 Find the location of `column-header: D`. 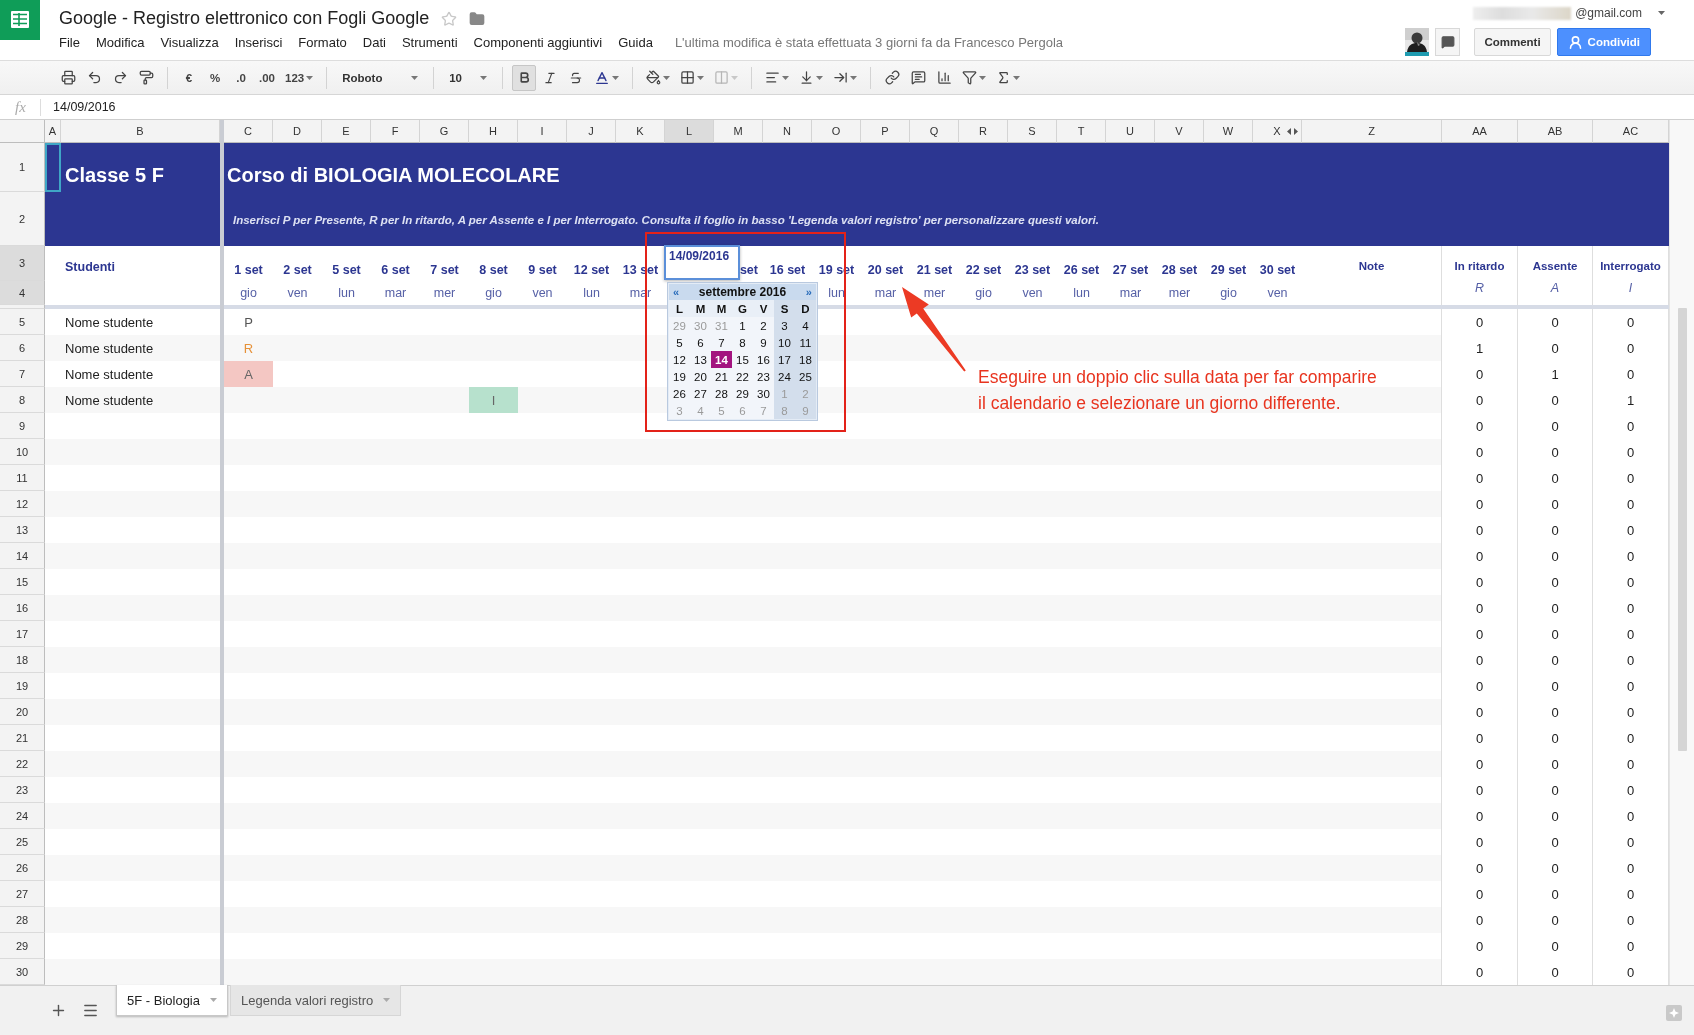

column-header: D is located at coordinates (297, 131).